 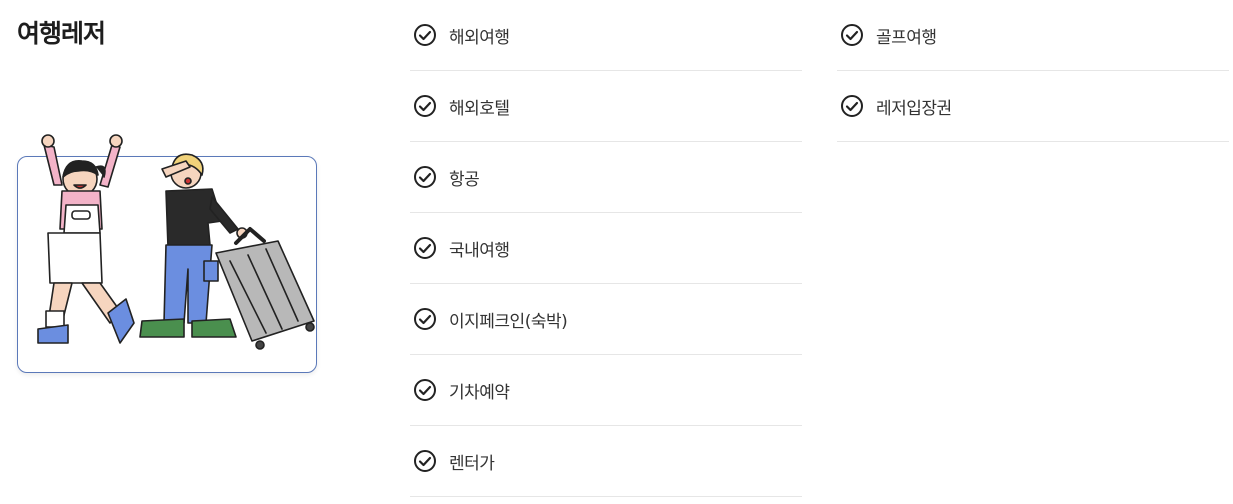 What do you see at coordinates (464, 179) in the screenshot?
I see `menu-item-label: 항공` at bounding box center [464, 179].